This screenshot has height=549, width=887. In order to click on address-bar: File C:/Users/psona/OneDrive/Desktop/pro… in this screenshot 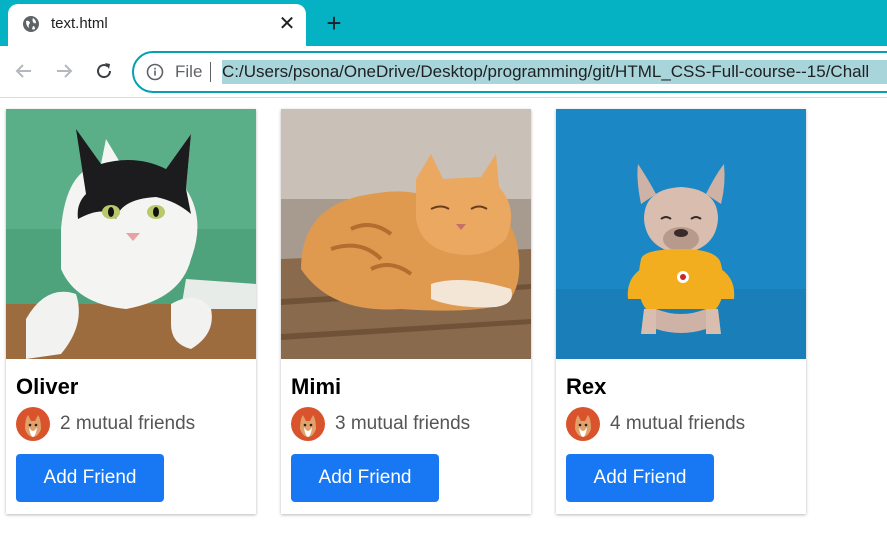, I will do `click(509, 72)`.